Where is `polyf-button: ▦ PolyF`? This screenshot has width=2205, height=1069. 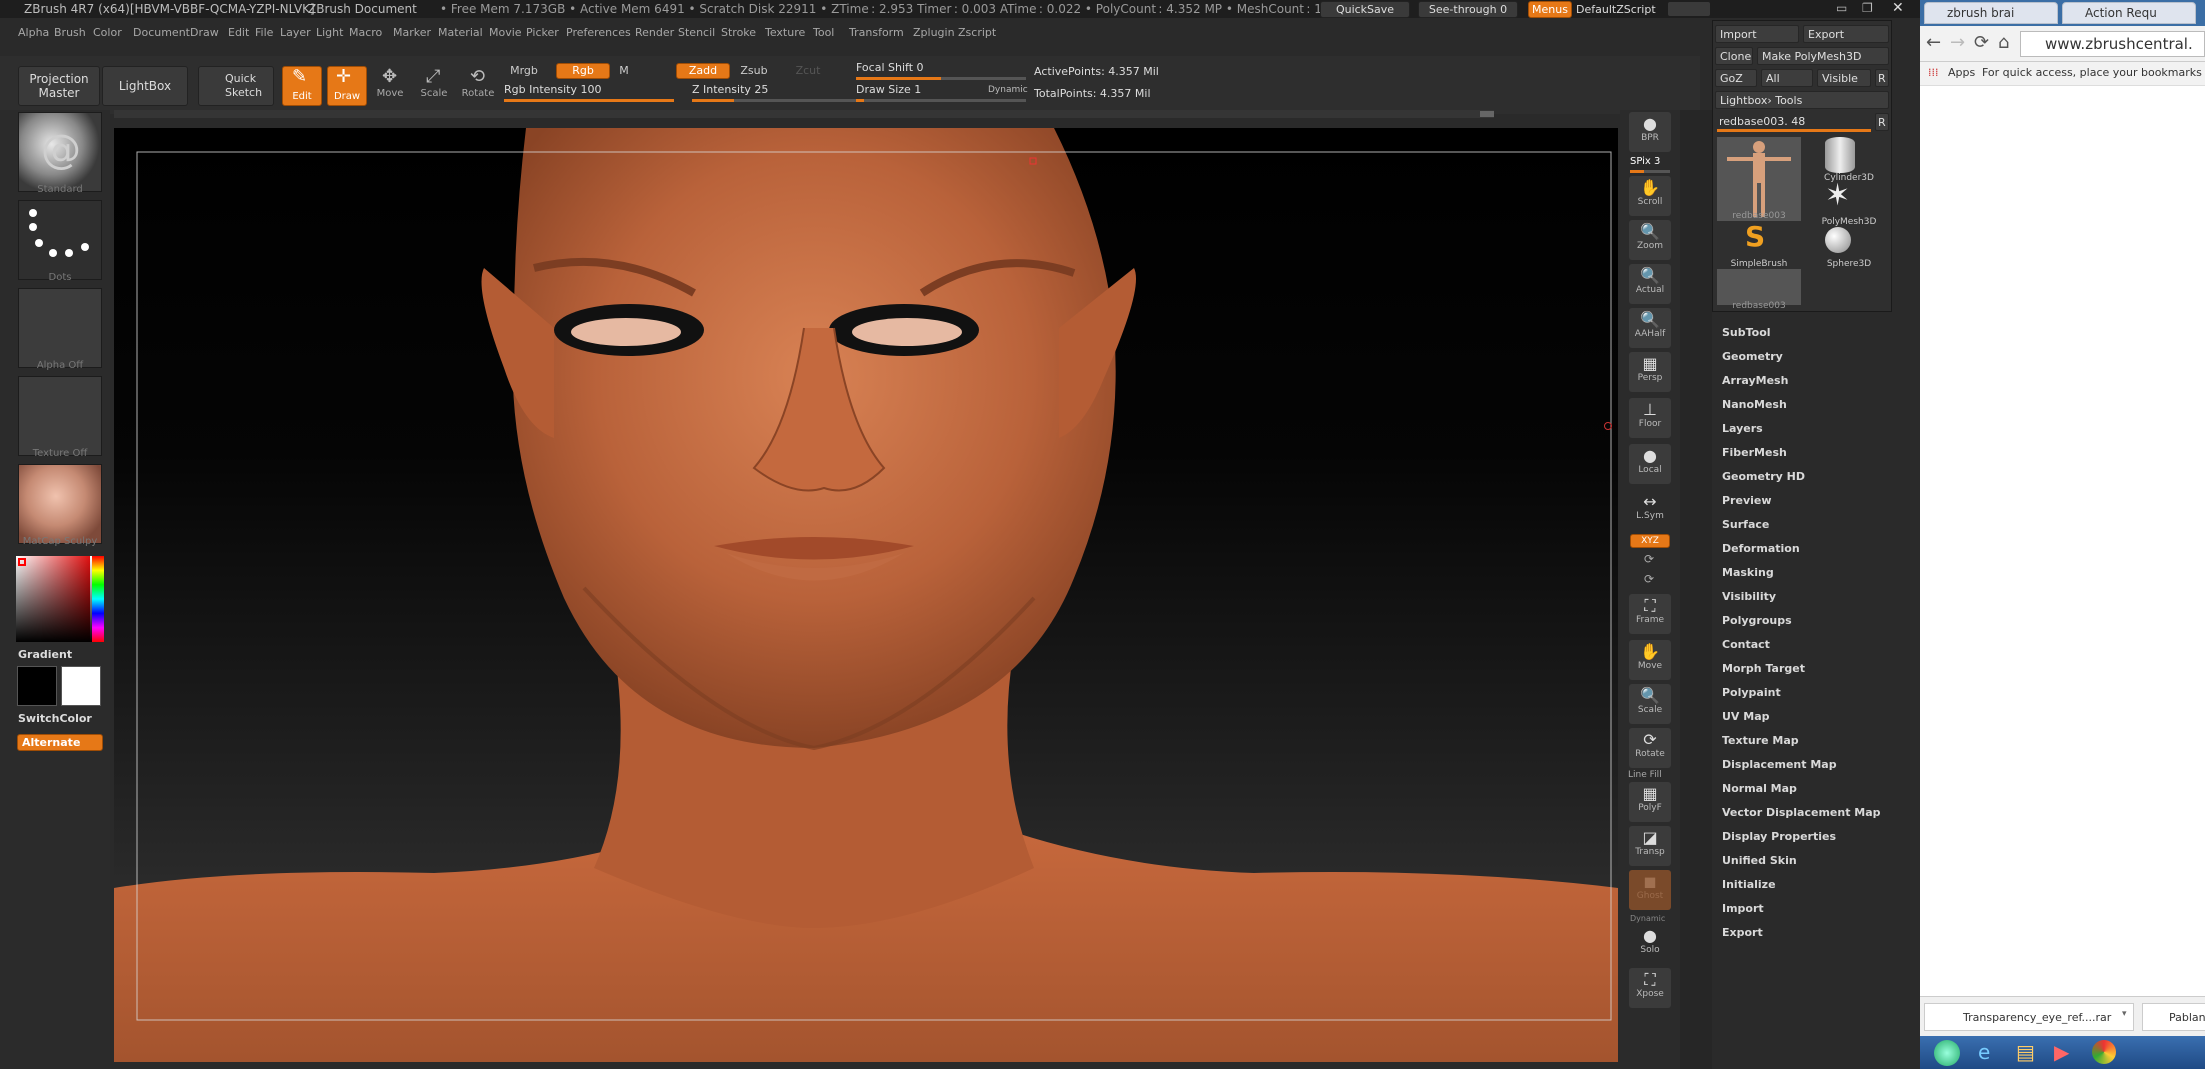
polyf-button: ▦ PolyF is located at coordinates (1650, 802).